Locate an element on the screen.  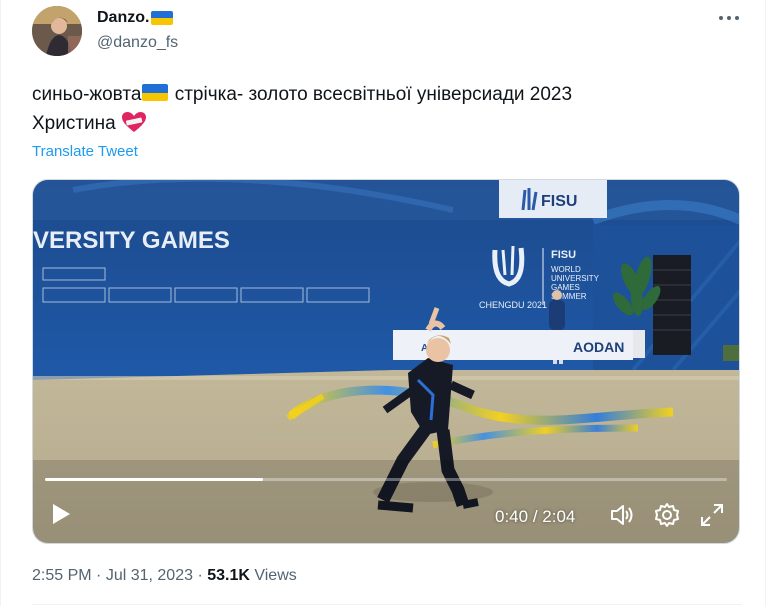
tweet-text-part-1: синьо-жовта is located at coordinates (87, 94).